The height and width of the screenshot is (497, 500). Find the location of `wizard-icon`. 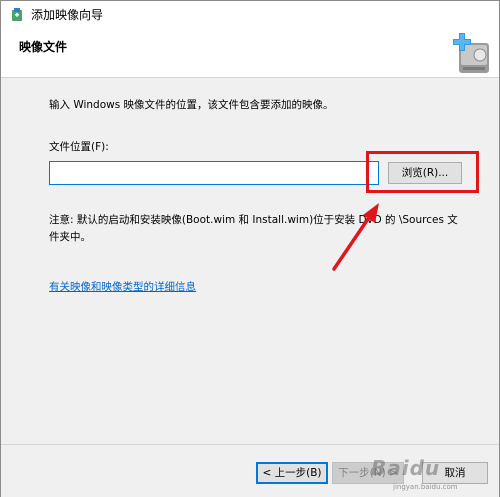

wizard-icon is located at coordinates (17, 14).